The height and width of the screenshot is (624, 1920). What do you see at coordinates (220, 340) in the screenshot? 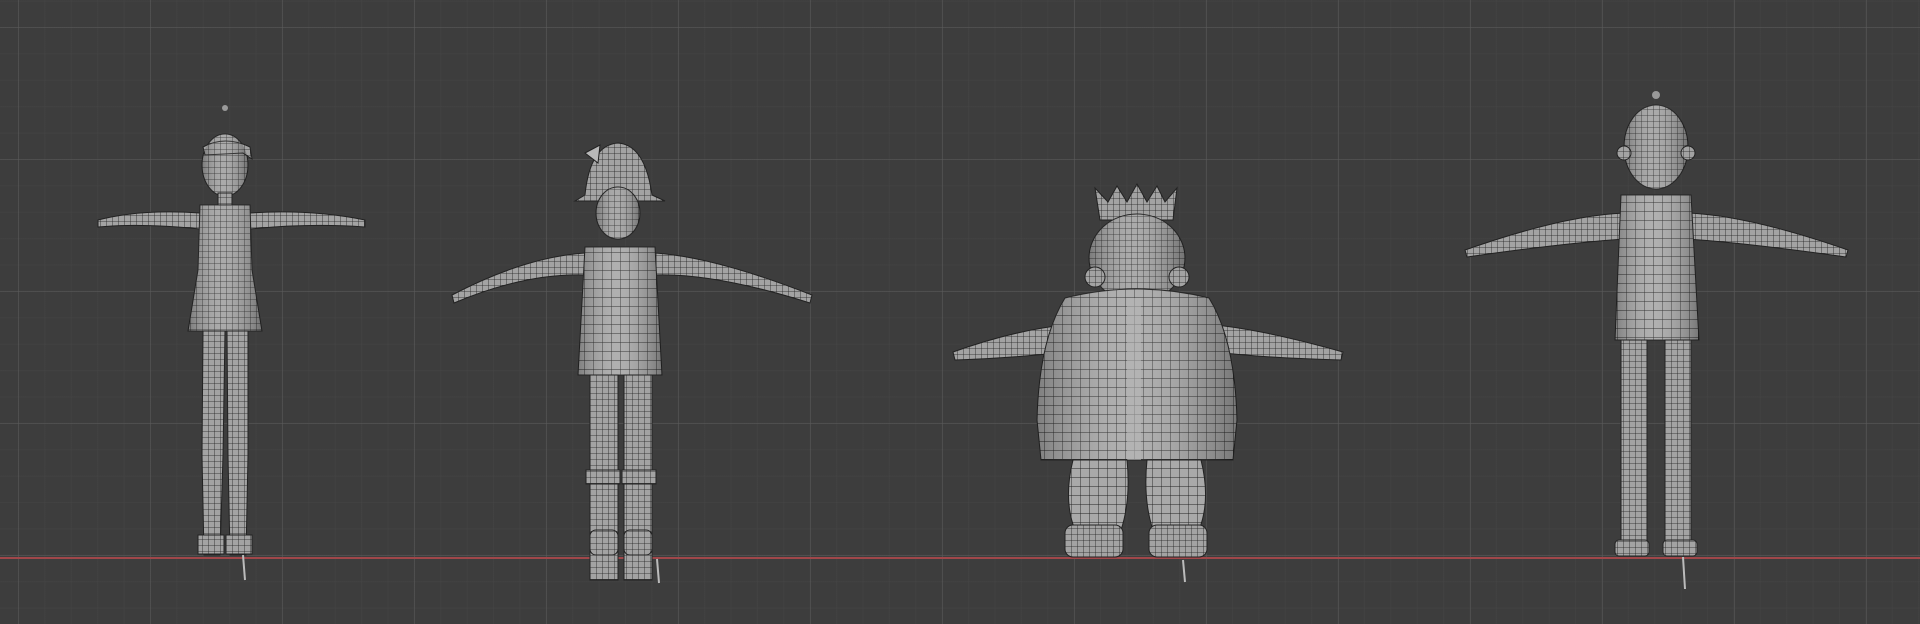
I see `girl-character-mesh` at bounding box center [220, 340].